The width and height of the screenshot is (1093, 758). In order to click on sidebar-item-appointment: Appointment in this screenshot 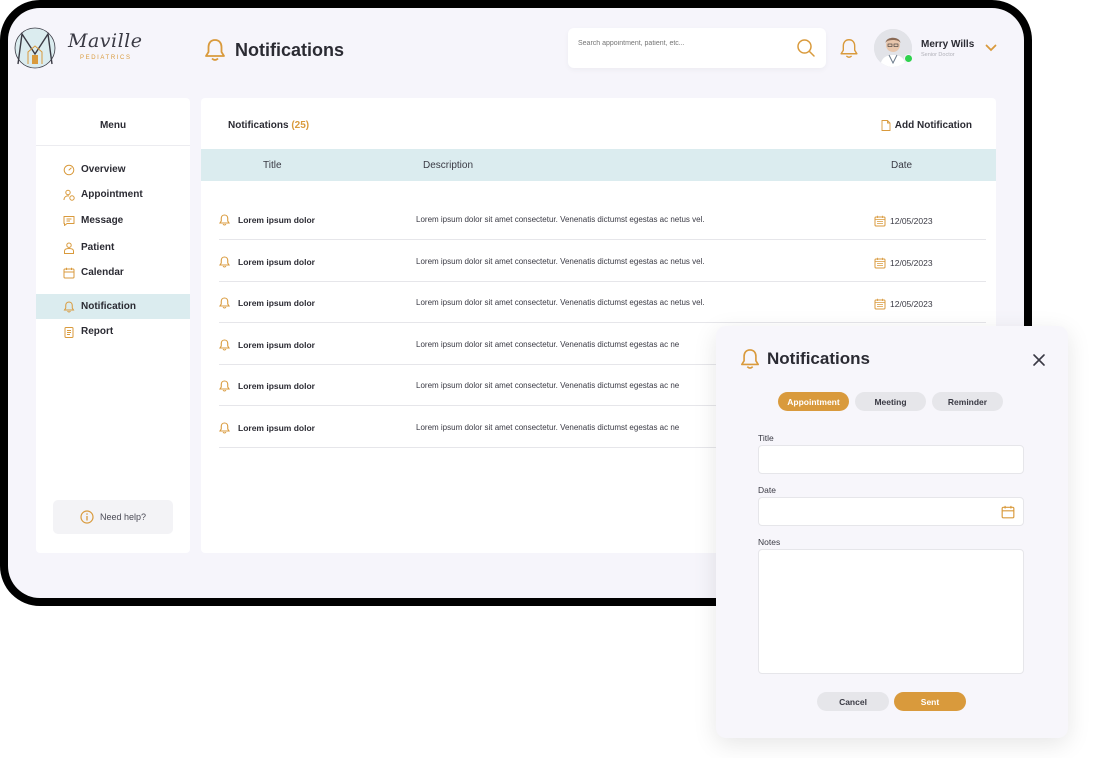, I will do `click(113, 194)`.